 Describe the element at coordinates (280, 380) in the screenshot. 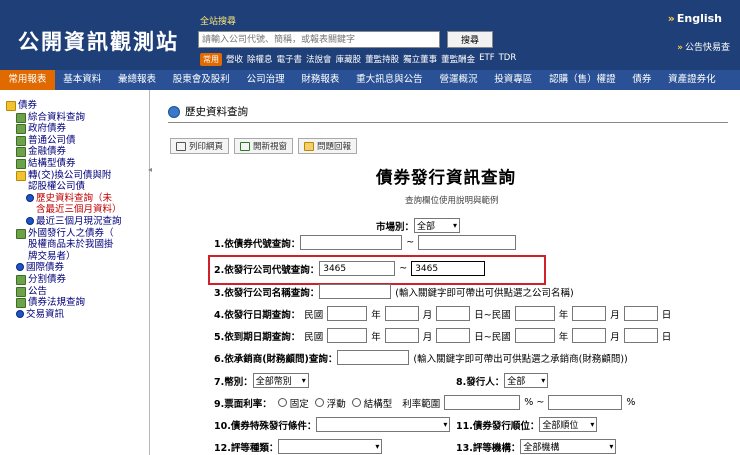

I see `currency-select: 全部幣別` at that location.